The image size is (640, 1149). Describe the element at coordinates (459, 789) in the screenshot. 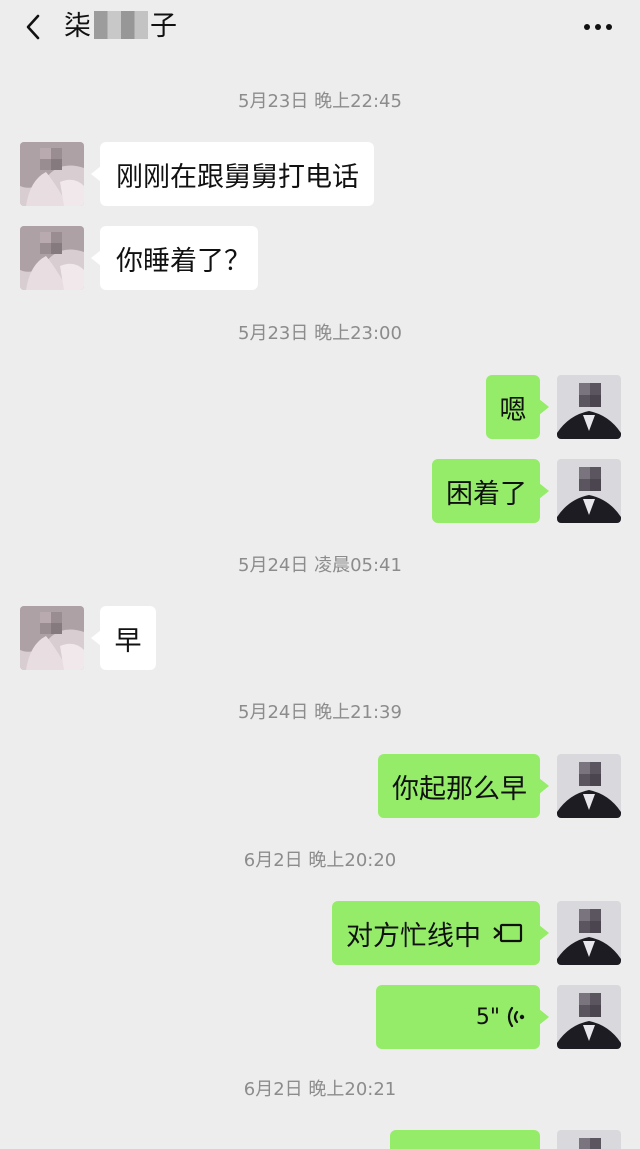

I see `message-text: 你起那么早` at that location.